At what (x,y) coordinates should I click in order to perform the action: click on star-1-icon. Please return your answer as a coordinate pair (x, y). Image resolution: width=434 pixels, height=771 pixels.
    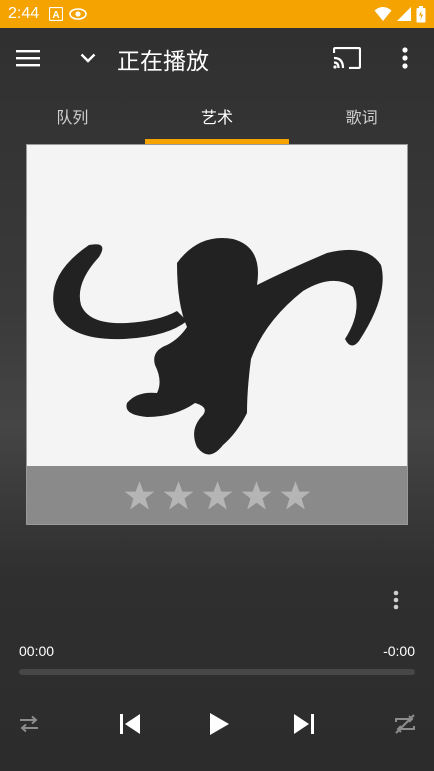
    Looking at the image, I should click on (139, 495).